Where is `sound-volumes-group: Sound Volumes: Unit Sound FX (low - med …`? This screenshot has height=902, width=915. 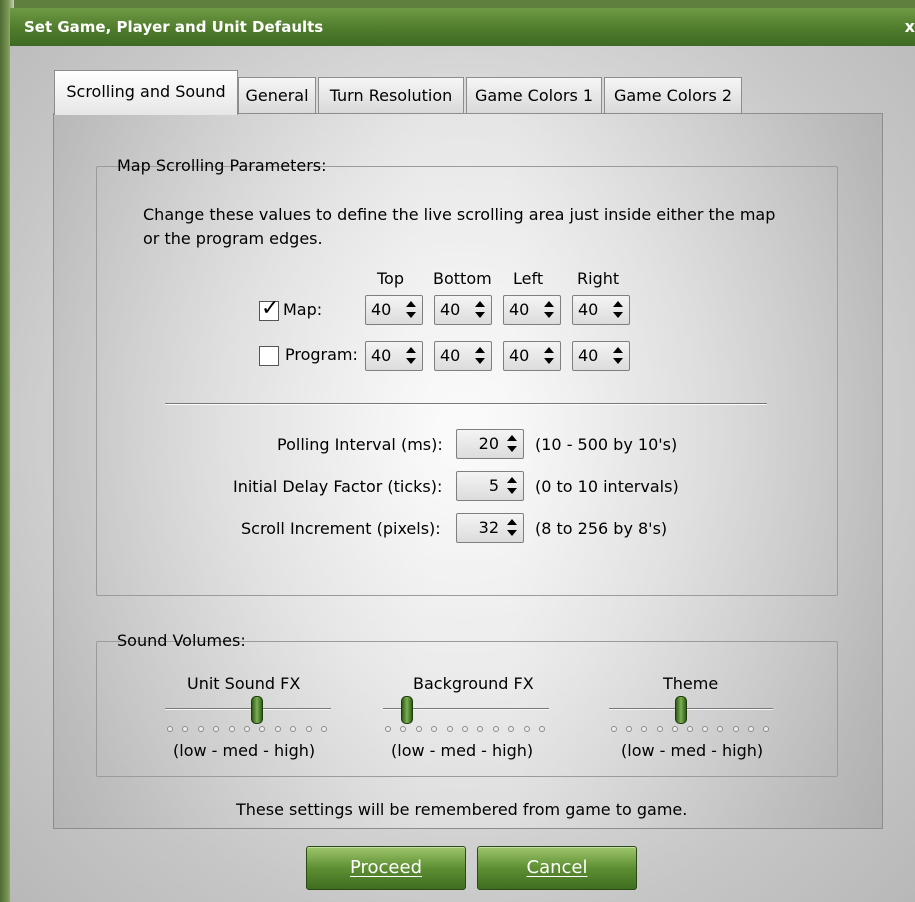 sound-volumes-group: Sound Volumes: Unit Sound FX (low - med … is located at coordinates (467, 704).